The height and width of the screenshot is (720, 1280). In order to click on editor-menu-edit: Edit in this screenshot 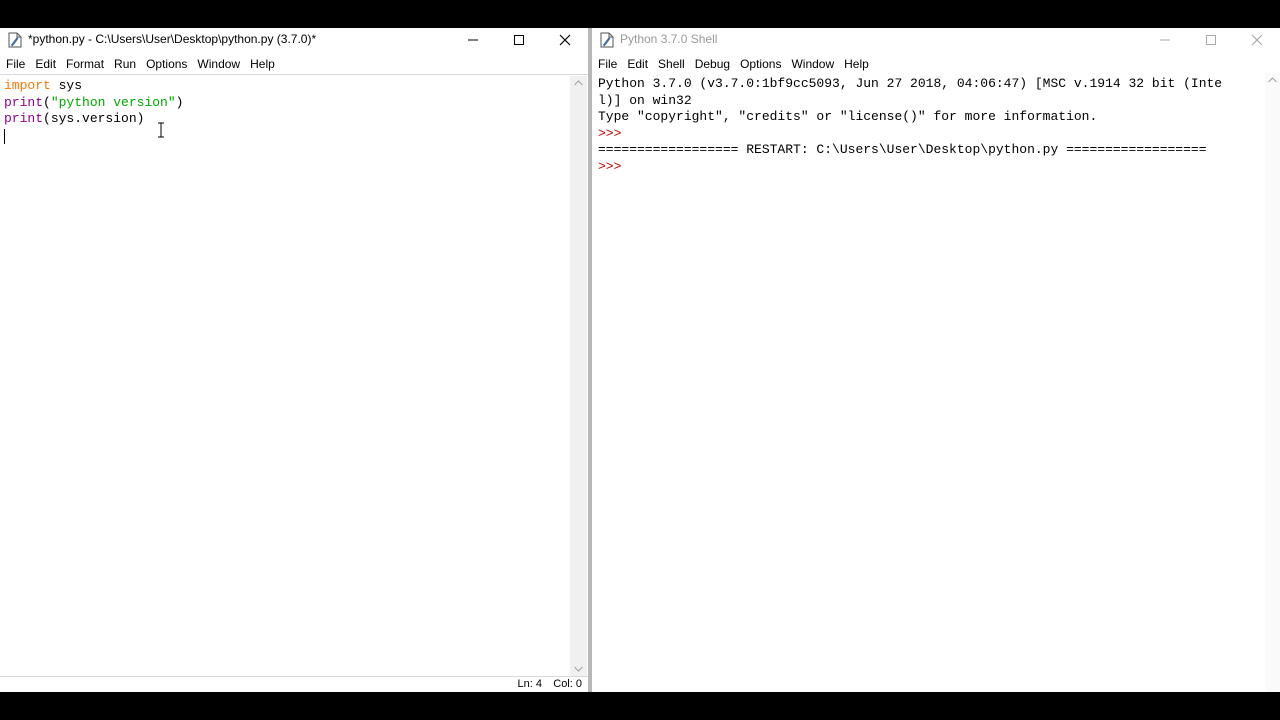, I will do `click(45, 64)`.